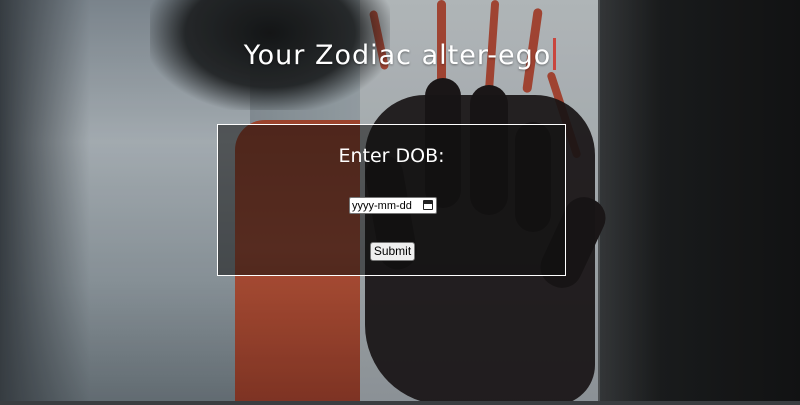 The width and height of the screenshot is (800, 405). I want to click on page-title: Your Zodiac alter-ego, so click(400, 54).